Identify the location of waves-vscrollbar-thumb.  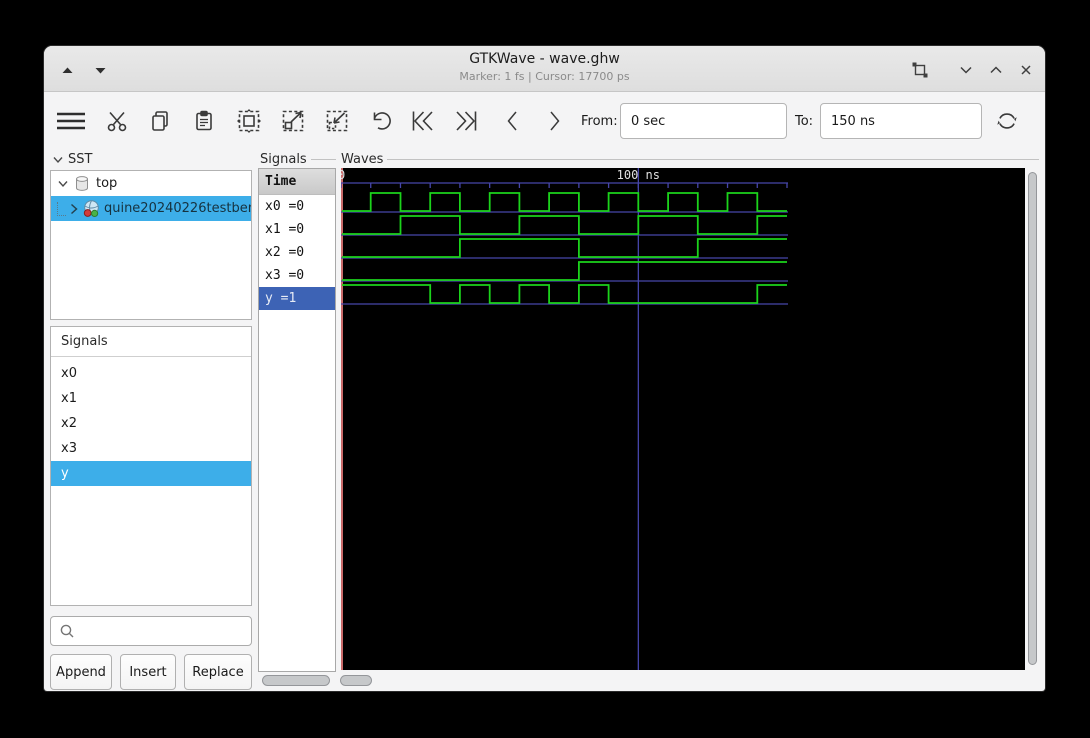
(1032, 418).